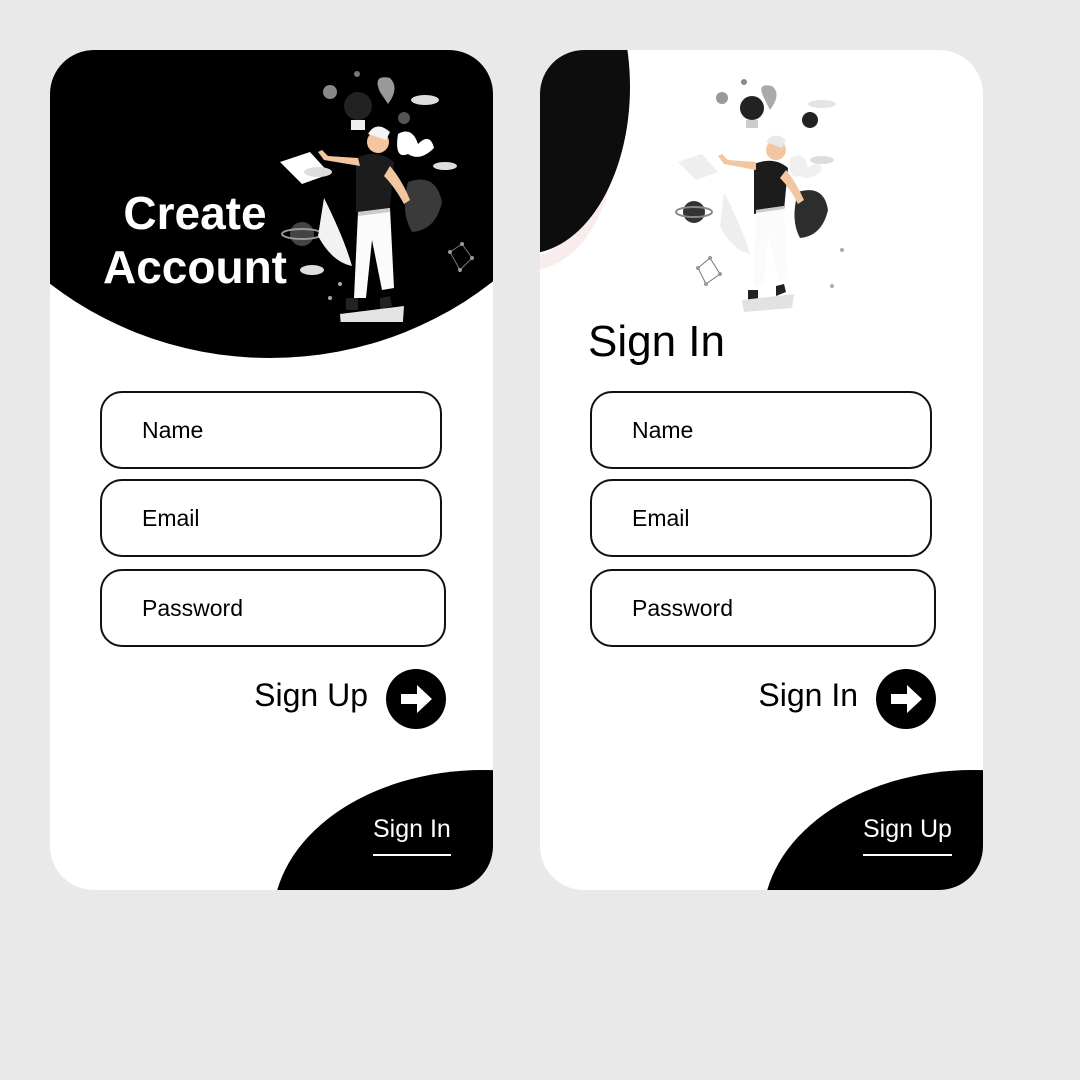  I want to click on create-account-title: Create Account, so click(195, 240).